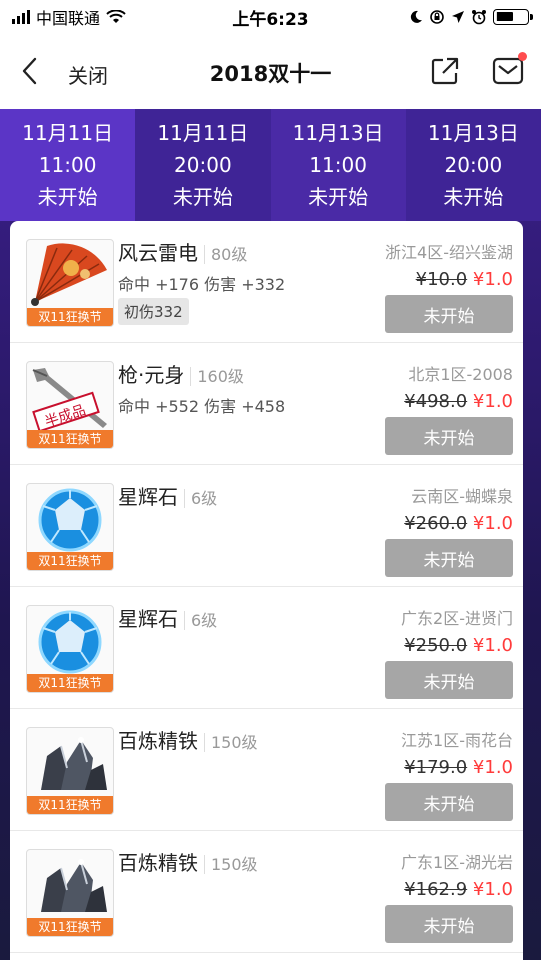  I want to click on location-icon, so click(458, 17).